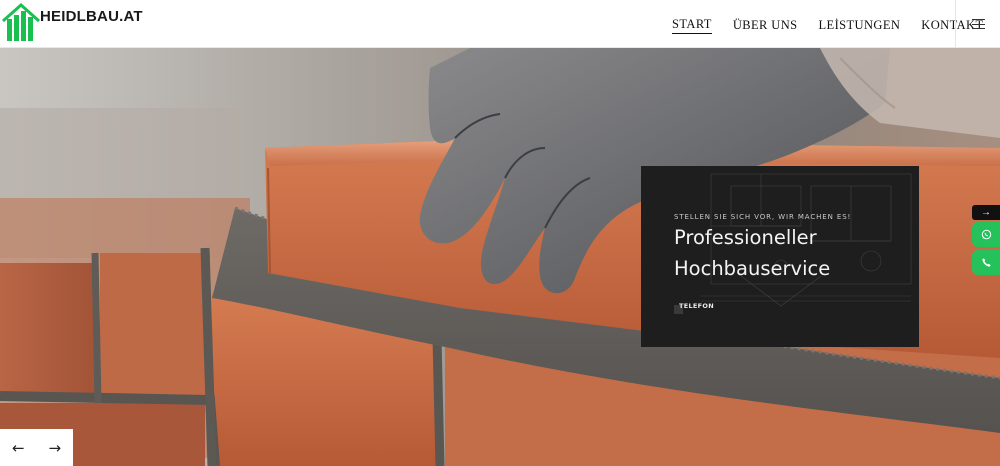  What do you see at coordinates (91, 16) in the screenshot?
I see `brand-name: HEIDLBAU.AT` at bounding box center [91, 16].